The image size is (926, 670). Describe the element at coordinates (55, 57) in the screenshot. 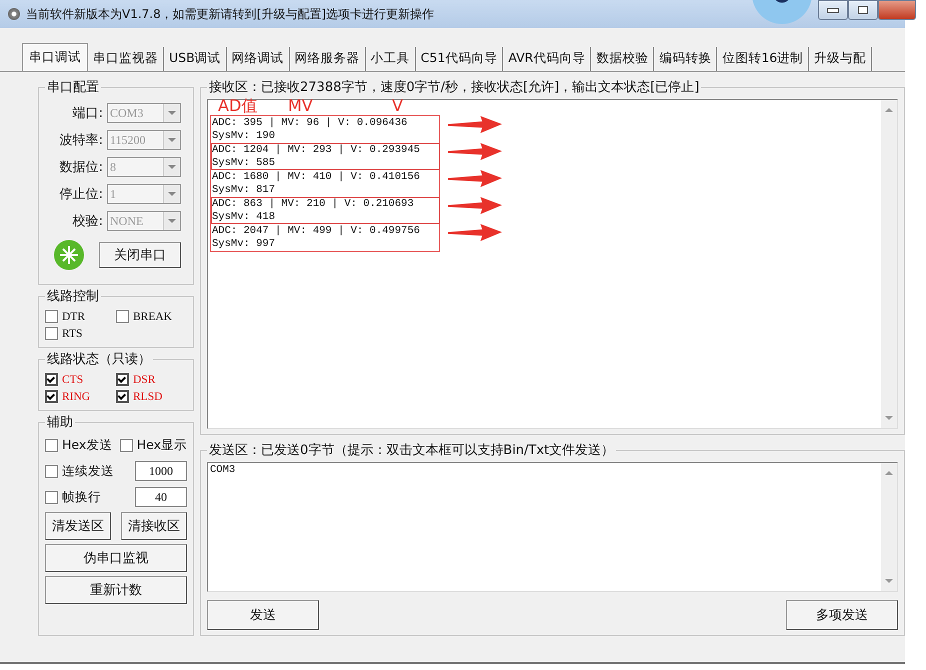

I see `tab: 串口调试` at that location.